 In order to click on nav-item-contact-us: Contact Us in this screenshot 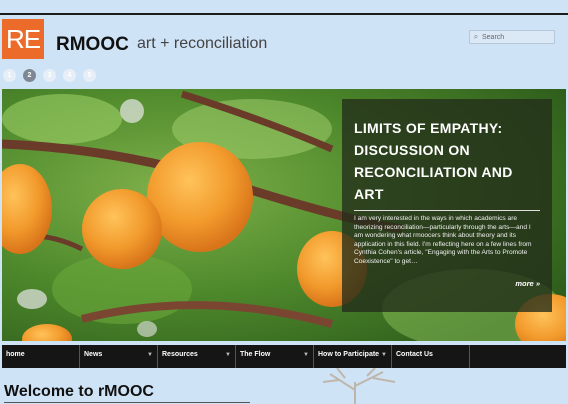, I will do `click(431, 356)`.